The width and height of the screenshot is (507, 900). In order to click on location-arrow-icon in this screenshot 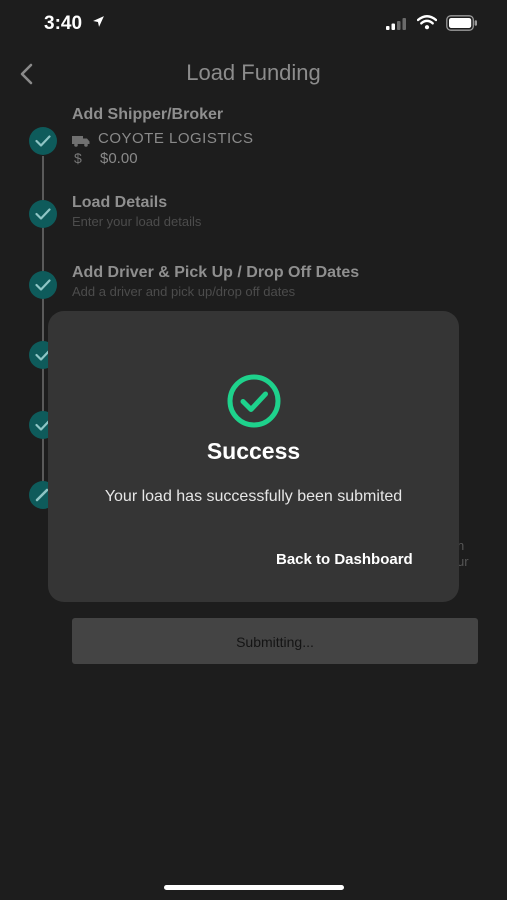, I will do `click(98, 24)`.